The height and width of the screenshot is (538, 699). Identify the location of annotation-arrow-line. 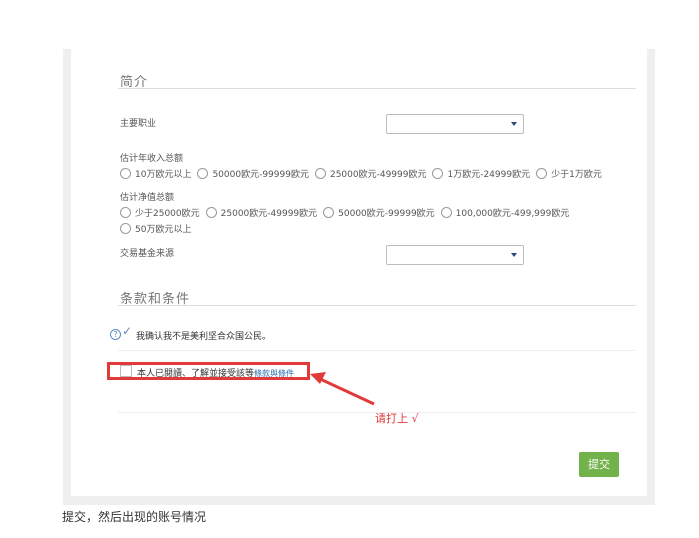
(346, 391).